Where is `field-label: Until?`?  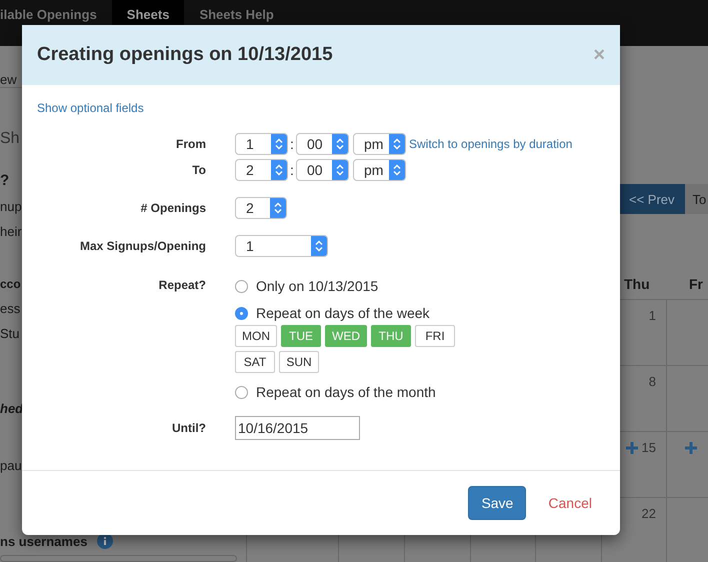 field-label: Until? is located at coordinates (188, 428).